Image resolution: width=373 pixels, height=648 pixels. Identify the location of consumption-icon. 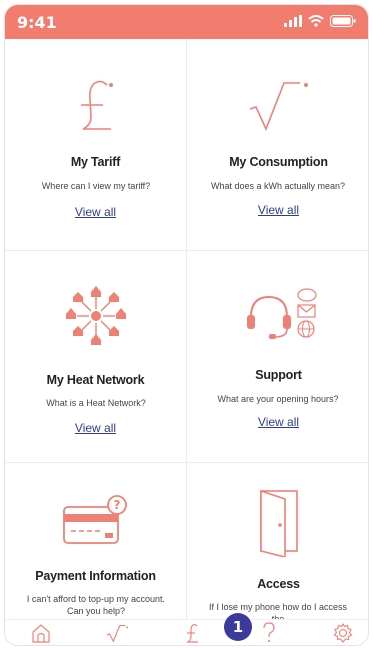
(117, 634).